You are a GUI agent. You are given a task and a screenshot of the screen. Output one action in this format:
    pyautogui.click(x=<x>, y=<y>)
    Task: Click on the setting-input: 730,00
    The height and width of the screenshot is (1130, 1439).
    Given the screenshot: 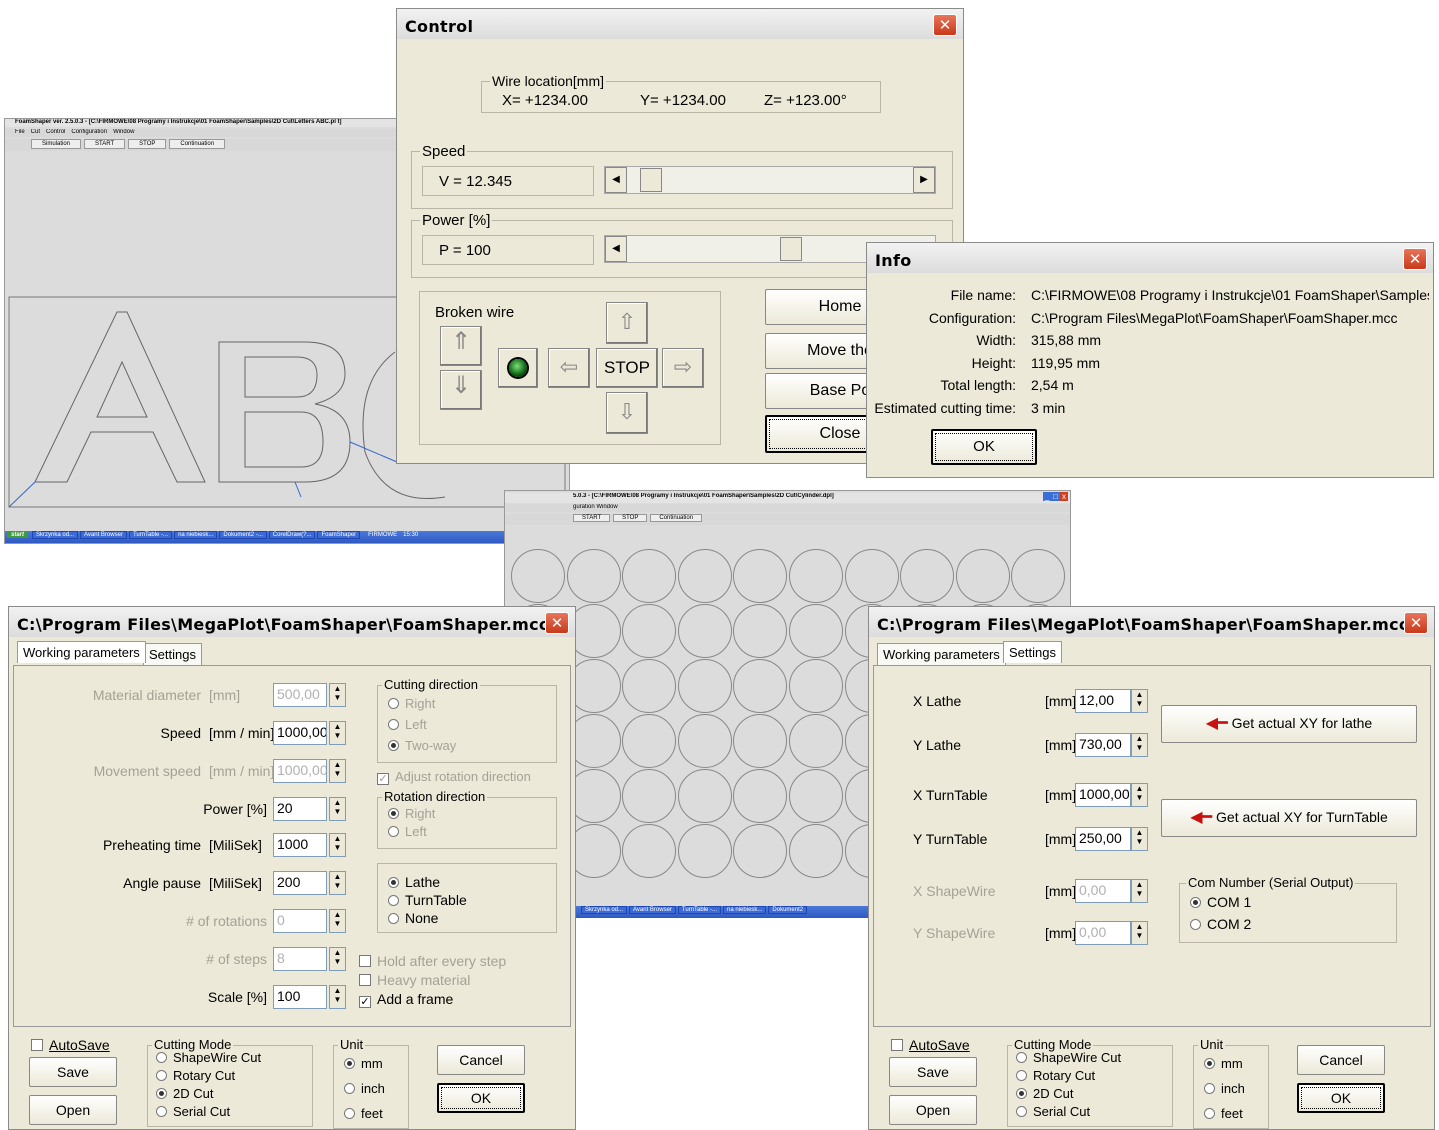 What is the action you would take?
    pyautogui.click(x=1103, y=745)
    